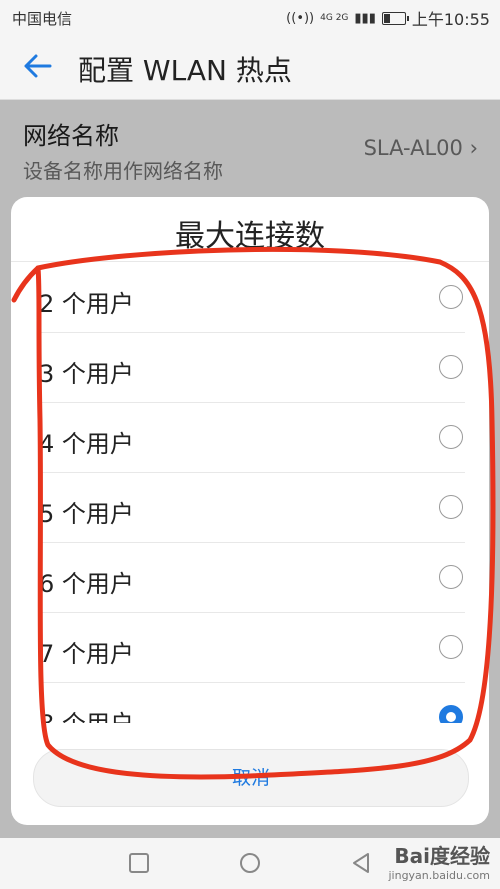  Describe the element at coordinates (250, 236) in the screenshot. I see `dialog-title: 最大连接数` at that location.